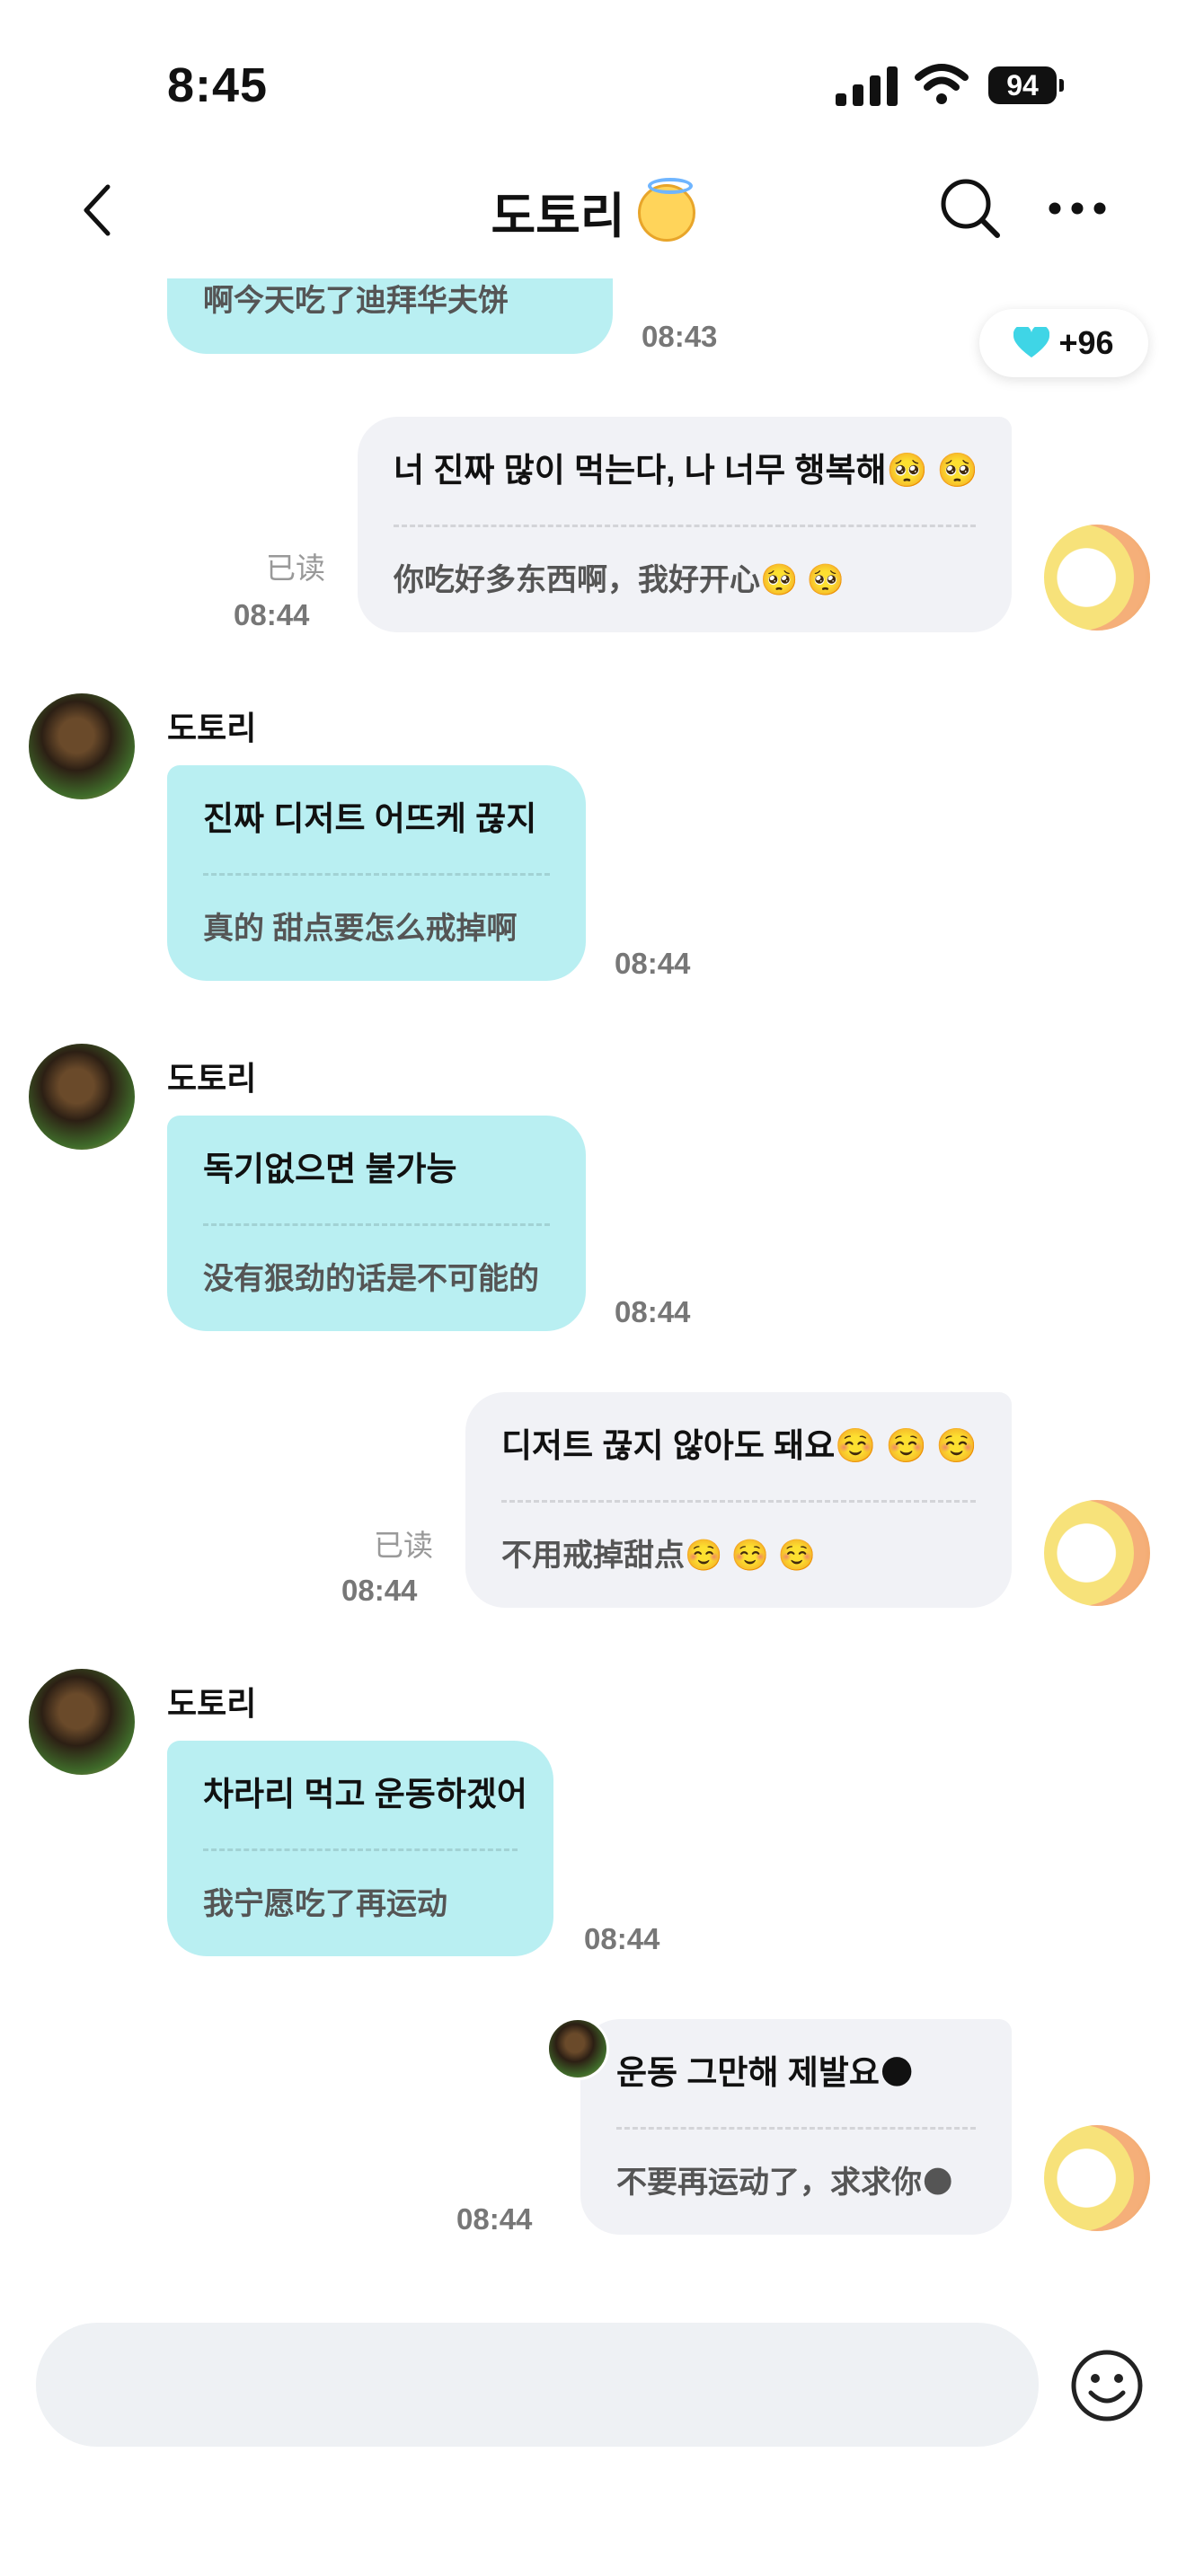 The image size is (1186, 2576). What do you see at coordinates (942, 84) in the screenshot?
I see `wifi-icon` at bounding box center [942, 84].